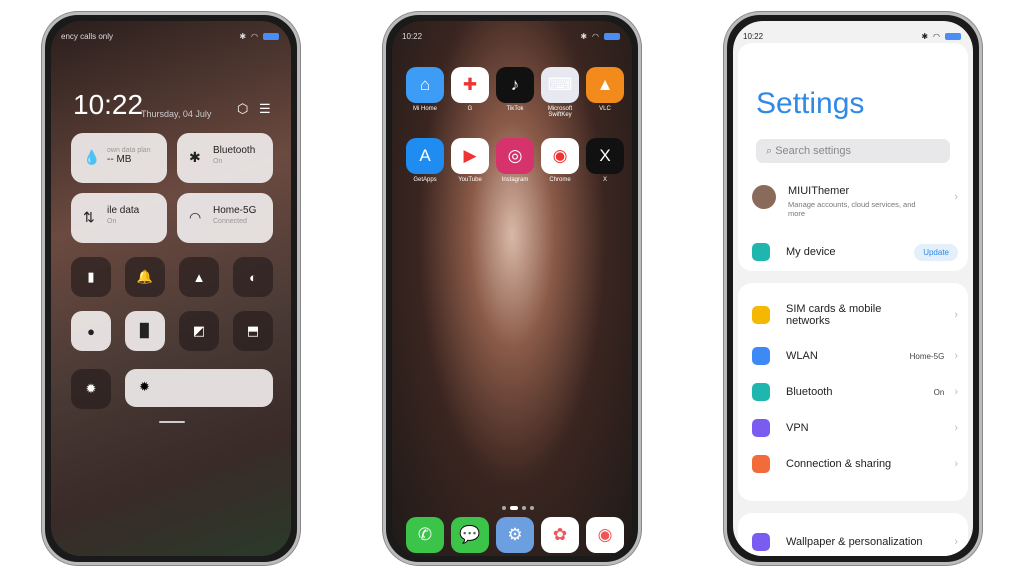 Image resolution: width=1024 pixels, height=576 pixels. Describe the element at coordinates (771, 151) in the screenshot. I see `search-icon: ⌕` at that location.